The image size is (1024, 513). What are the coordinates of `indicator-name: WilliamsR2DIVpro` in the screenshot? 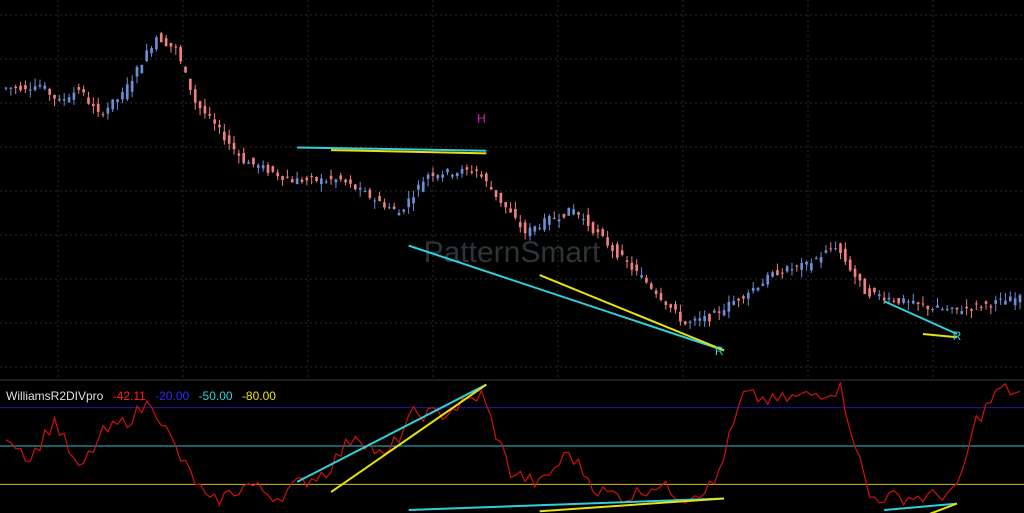 It's located at (55, 396).